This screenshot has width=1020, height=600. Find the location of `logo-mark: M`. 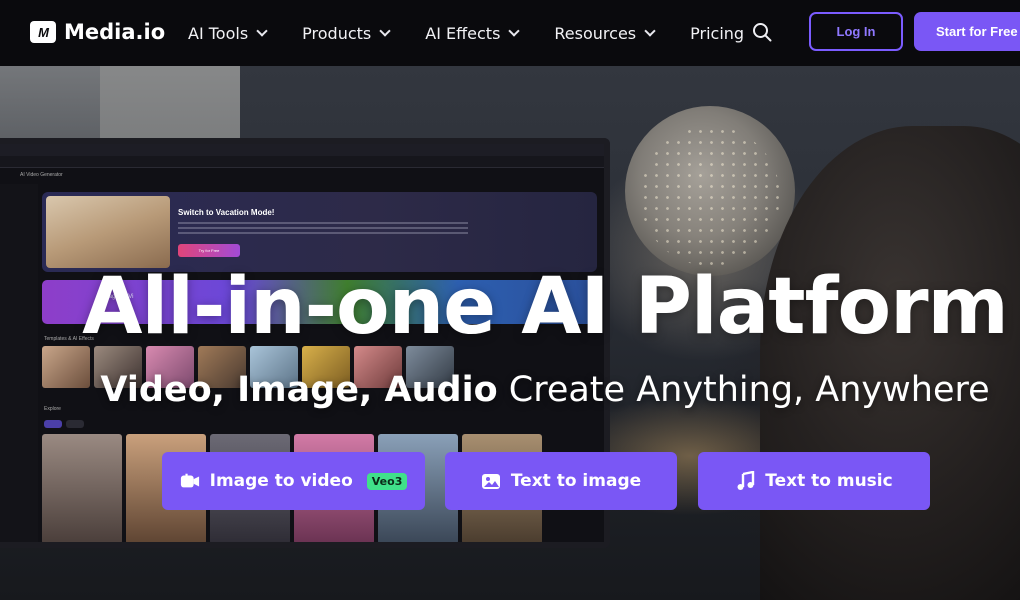

logo-mark: M is located at coordinates (43, 32).